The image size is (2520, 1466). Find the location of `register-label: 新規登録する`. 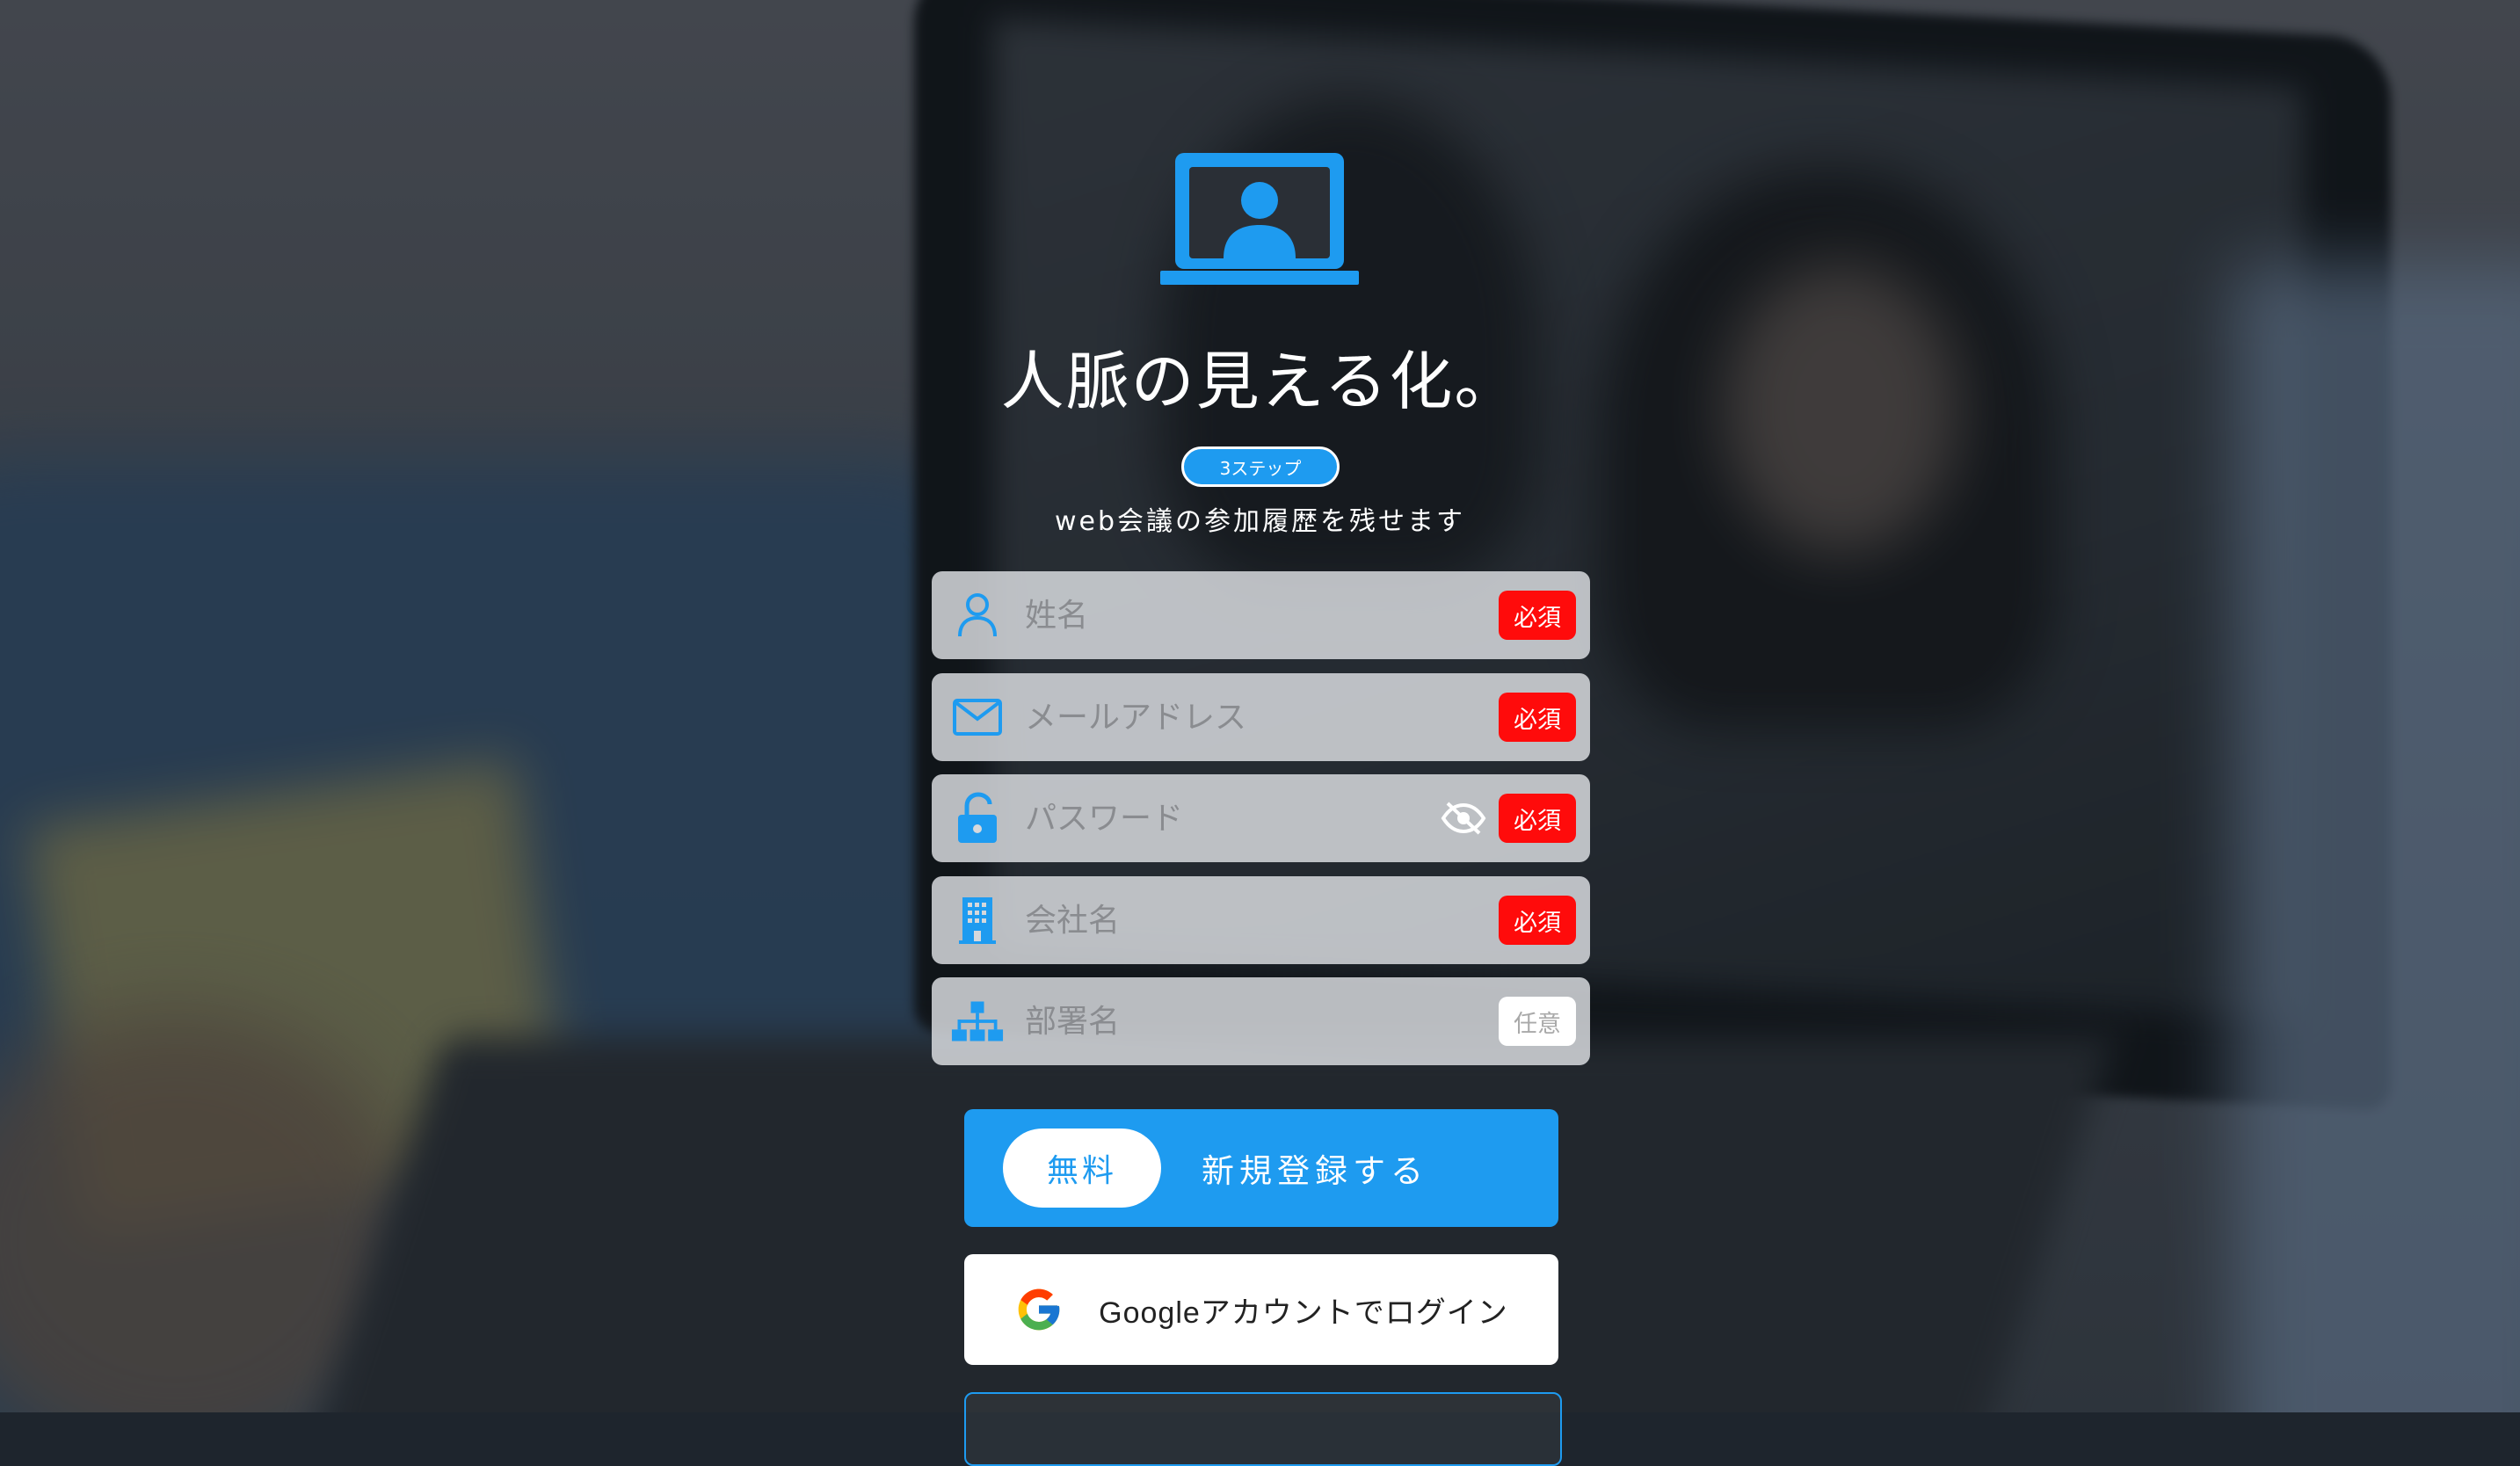

register-label: 新規登録する is located at coordinates (1315, 1171).